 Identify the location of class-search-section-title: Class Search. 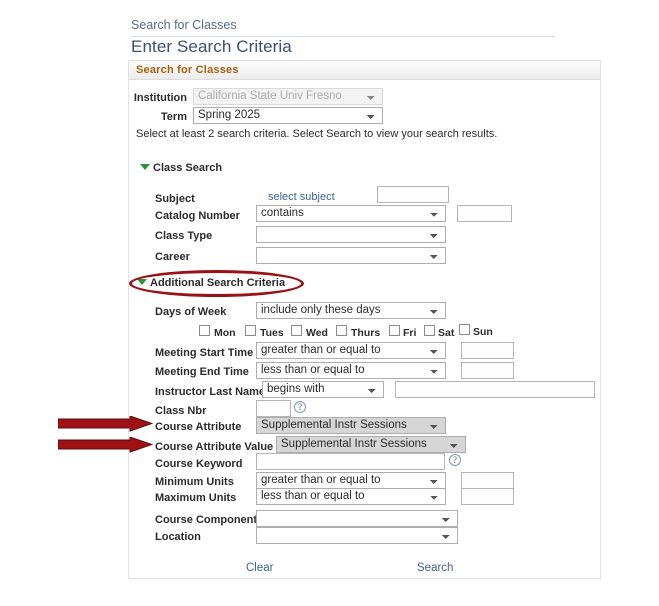
(188, 168).